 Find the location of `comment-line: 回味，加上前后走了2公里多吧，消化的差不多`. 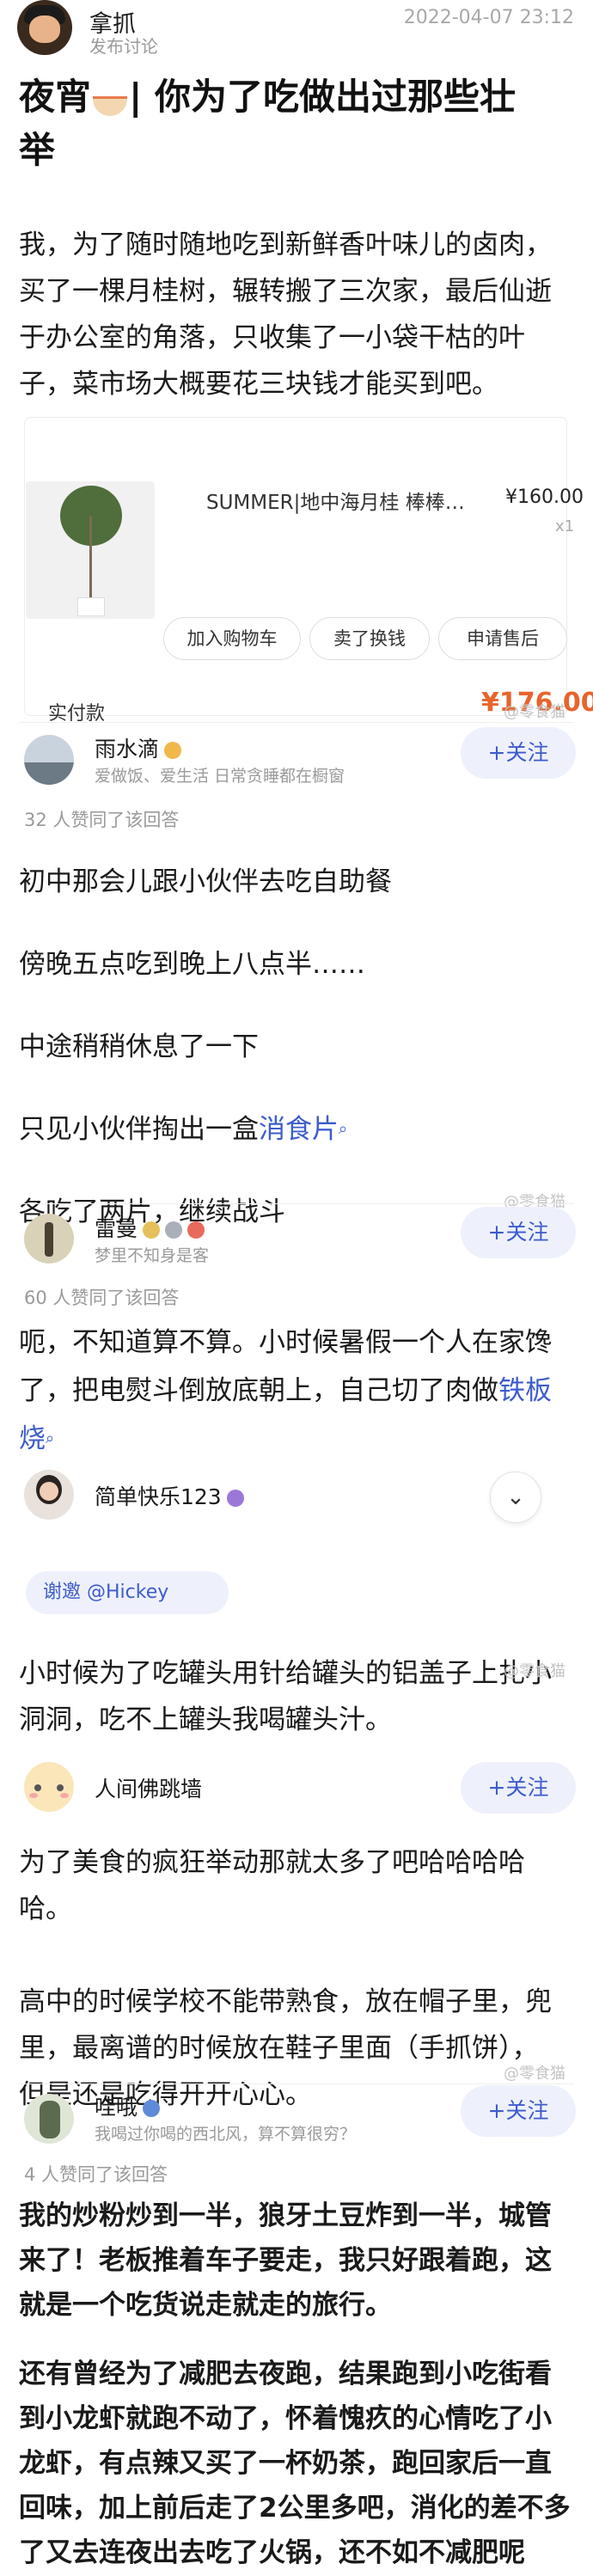

comment-line: 回味，加上前后走了2公里多吧，消化的差不多 is located at coordinates (295, 2508).